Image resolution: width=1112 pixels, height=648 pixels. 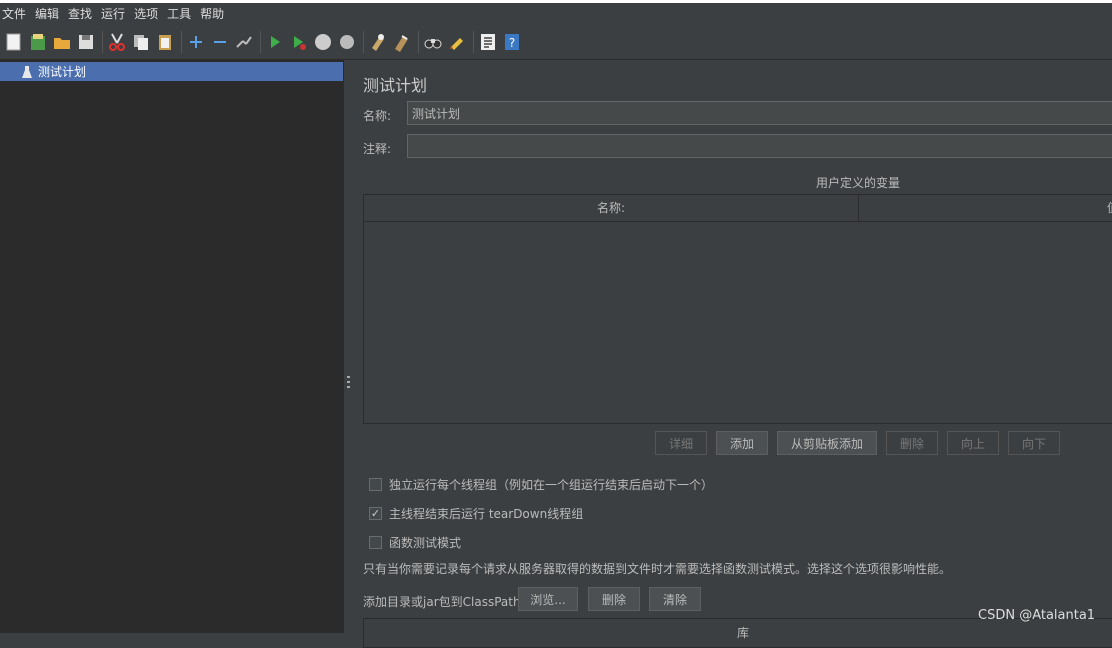 What do you see at coordinates (375, 484) in the screenshot?
I see `run-consecutively-checkbox` at bounding box center [375, 484].